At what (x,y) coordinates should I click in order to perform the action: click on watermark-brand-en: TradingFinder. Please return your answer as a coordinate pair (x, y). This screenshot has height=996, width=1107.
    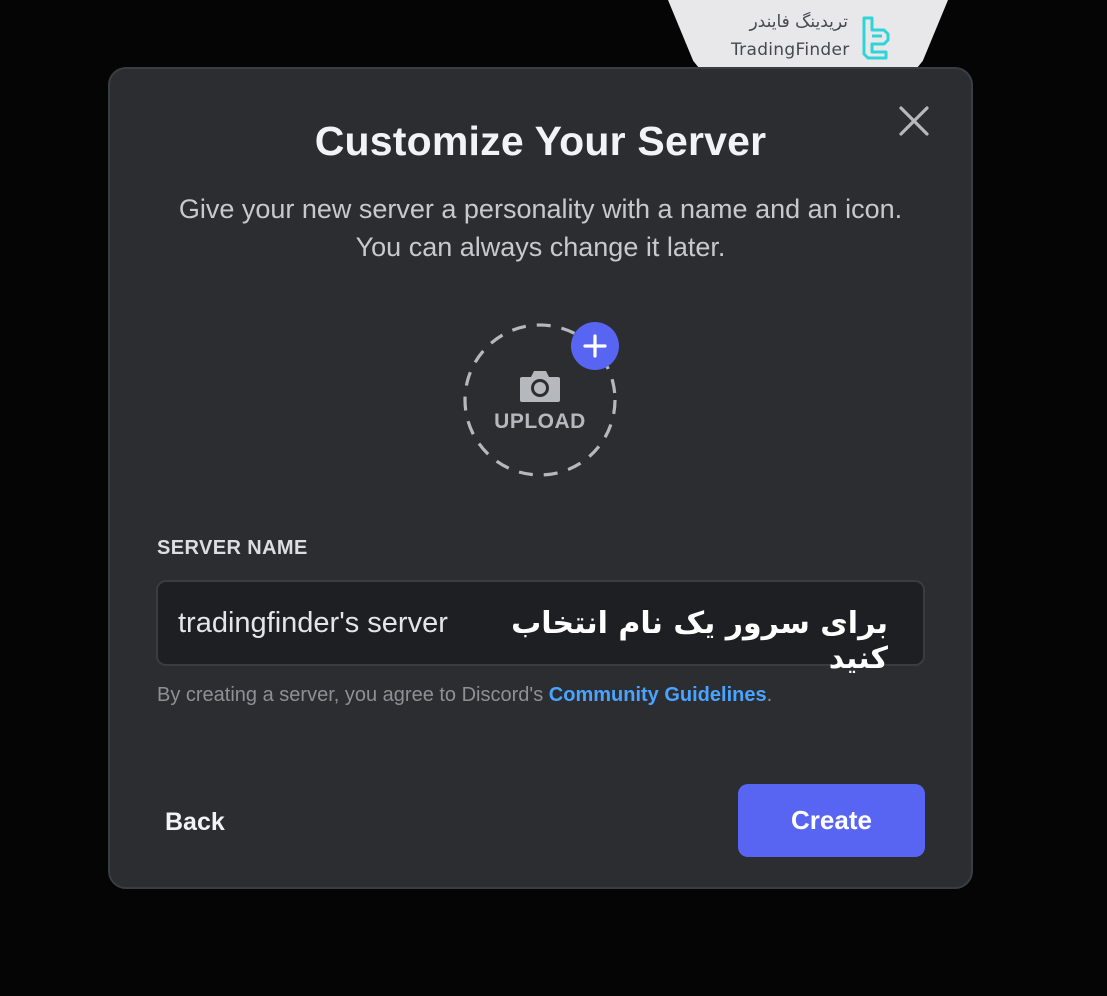
    Looking at the image, I should click on (790, 50).